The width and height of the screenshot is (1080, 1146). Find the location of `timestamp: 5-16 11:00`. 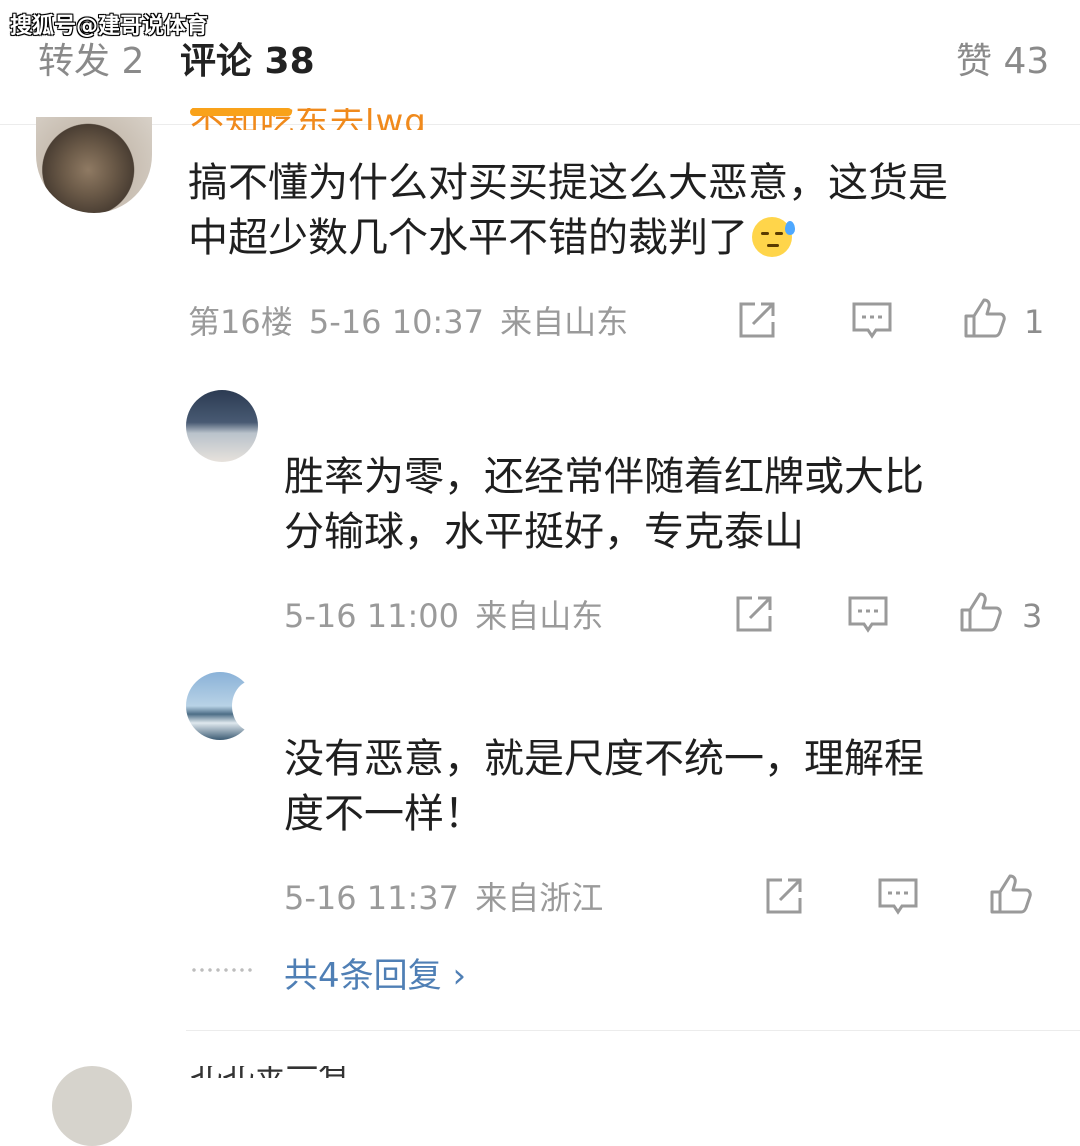

timestamp: 5-16 11:00 is located at coordinates (372, 616).